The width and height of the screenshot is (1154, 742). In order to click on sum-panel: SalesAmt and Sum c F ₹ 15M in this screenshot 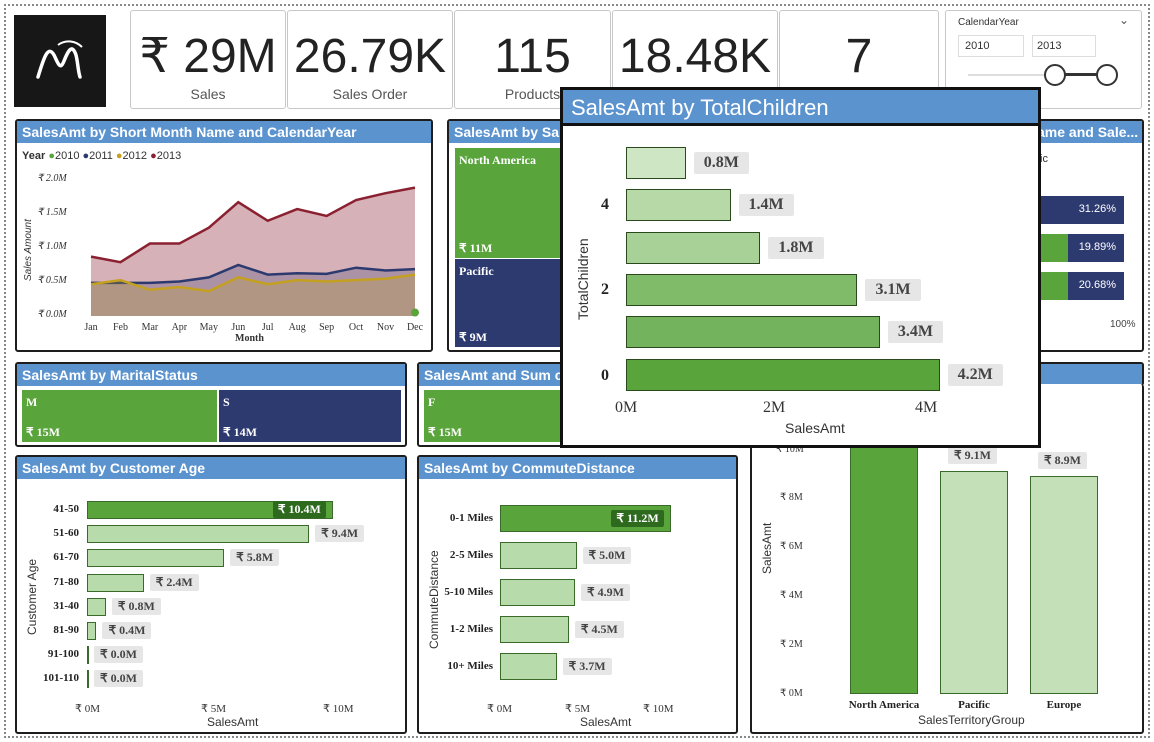, I will do `click(492, 404)`.